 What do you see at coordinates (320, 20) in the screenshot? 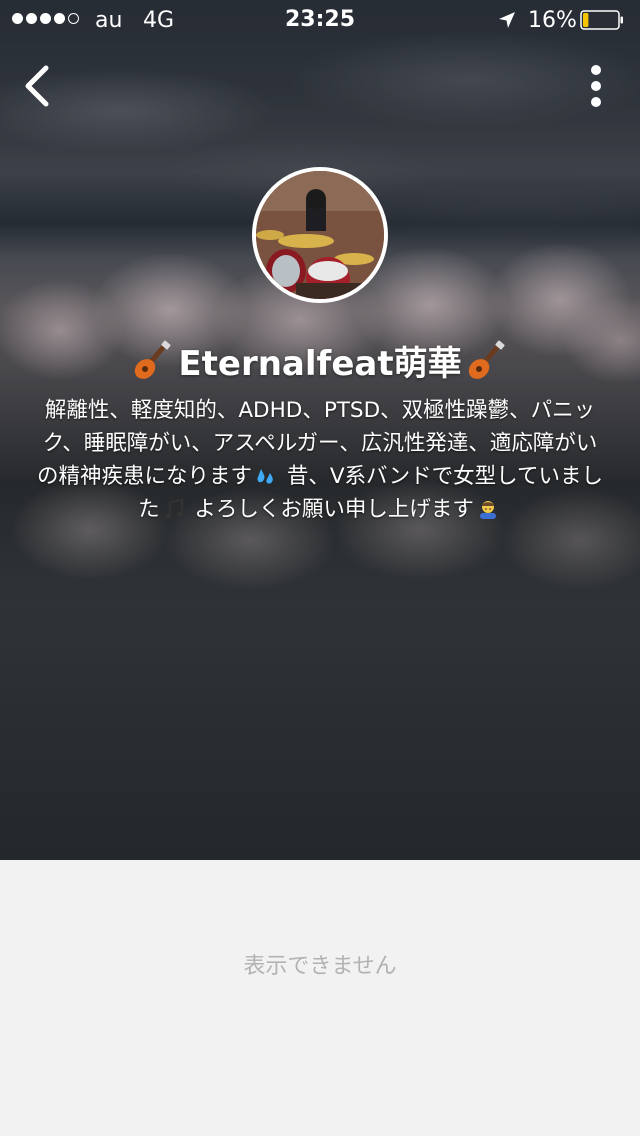
I see `status-bar: au 4G 23:25 16%` at bounding box center [320, 20].